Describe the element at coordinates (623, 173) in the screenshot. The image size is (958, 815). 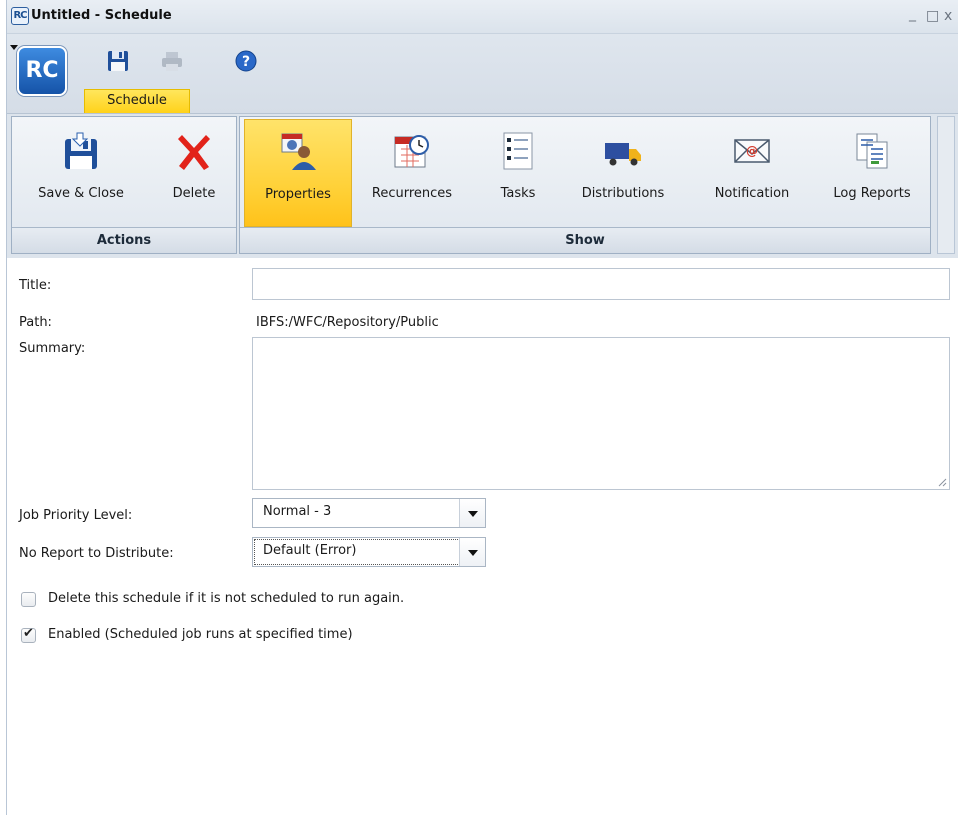
I see `distributions-button: Distributions` at that location.